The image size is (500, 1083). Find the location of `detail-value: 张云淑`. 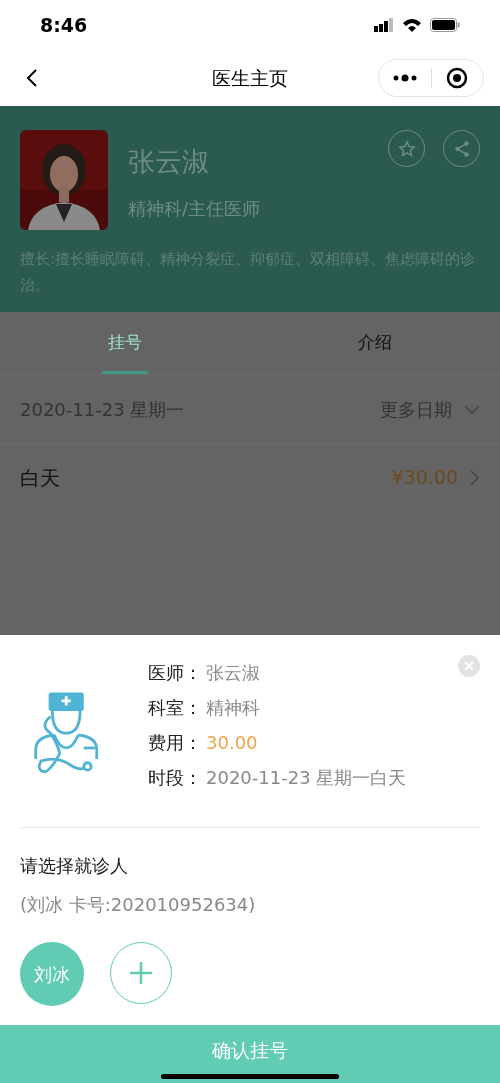

detail-value: 张云淑 is located at coordinates (233, 673).